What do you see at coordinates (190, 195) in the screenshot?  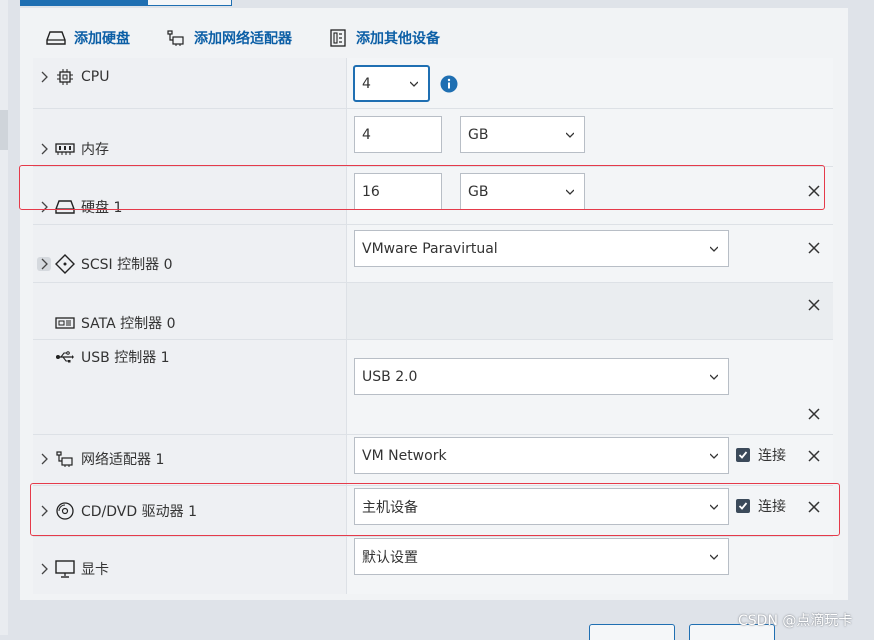 I see `disk-label-cell: 硬盘 1` at bounding box center [190, 195].